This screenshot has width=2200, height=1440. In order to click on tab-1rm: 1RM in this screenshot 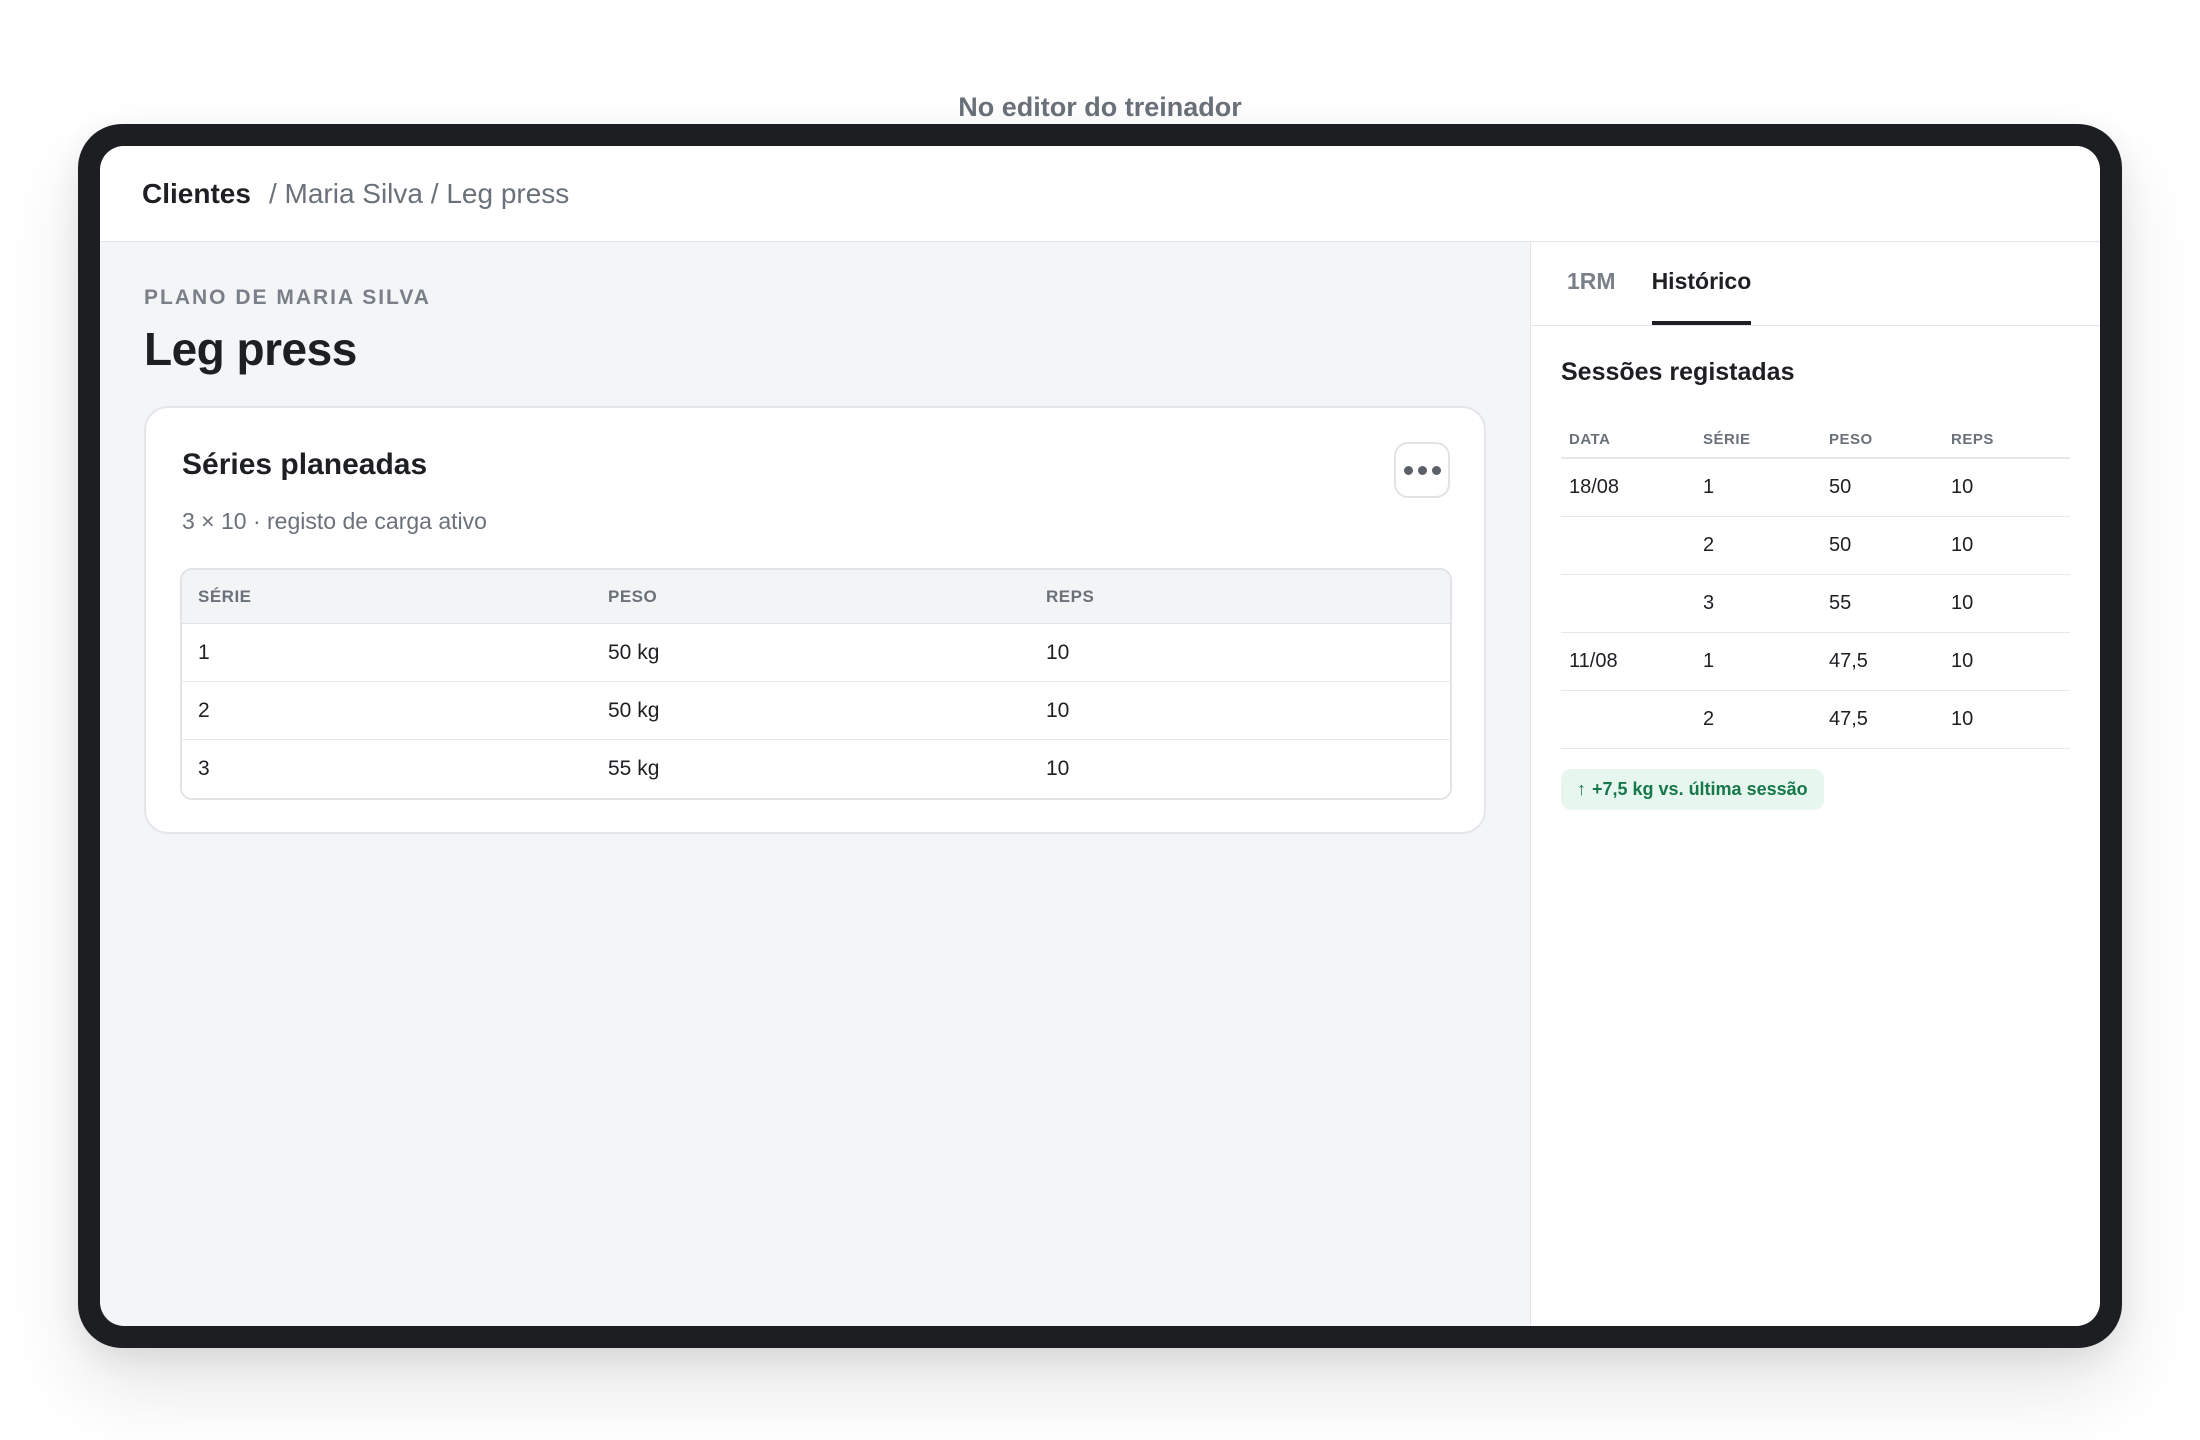, I will do `click(1591, 296)`.